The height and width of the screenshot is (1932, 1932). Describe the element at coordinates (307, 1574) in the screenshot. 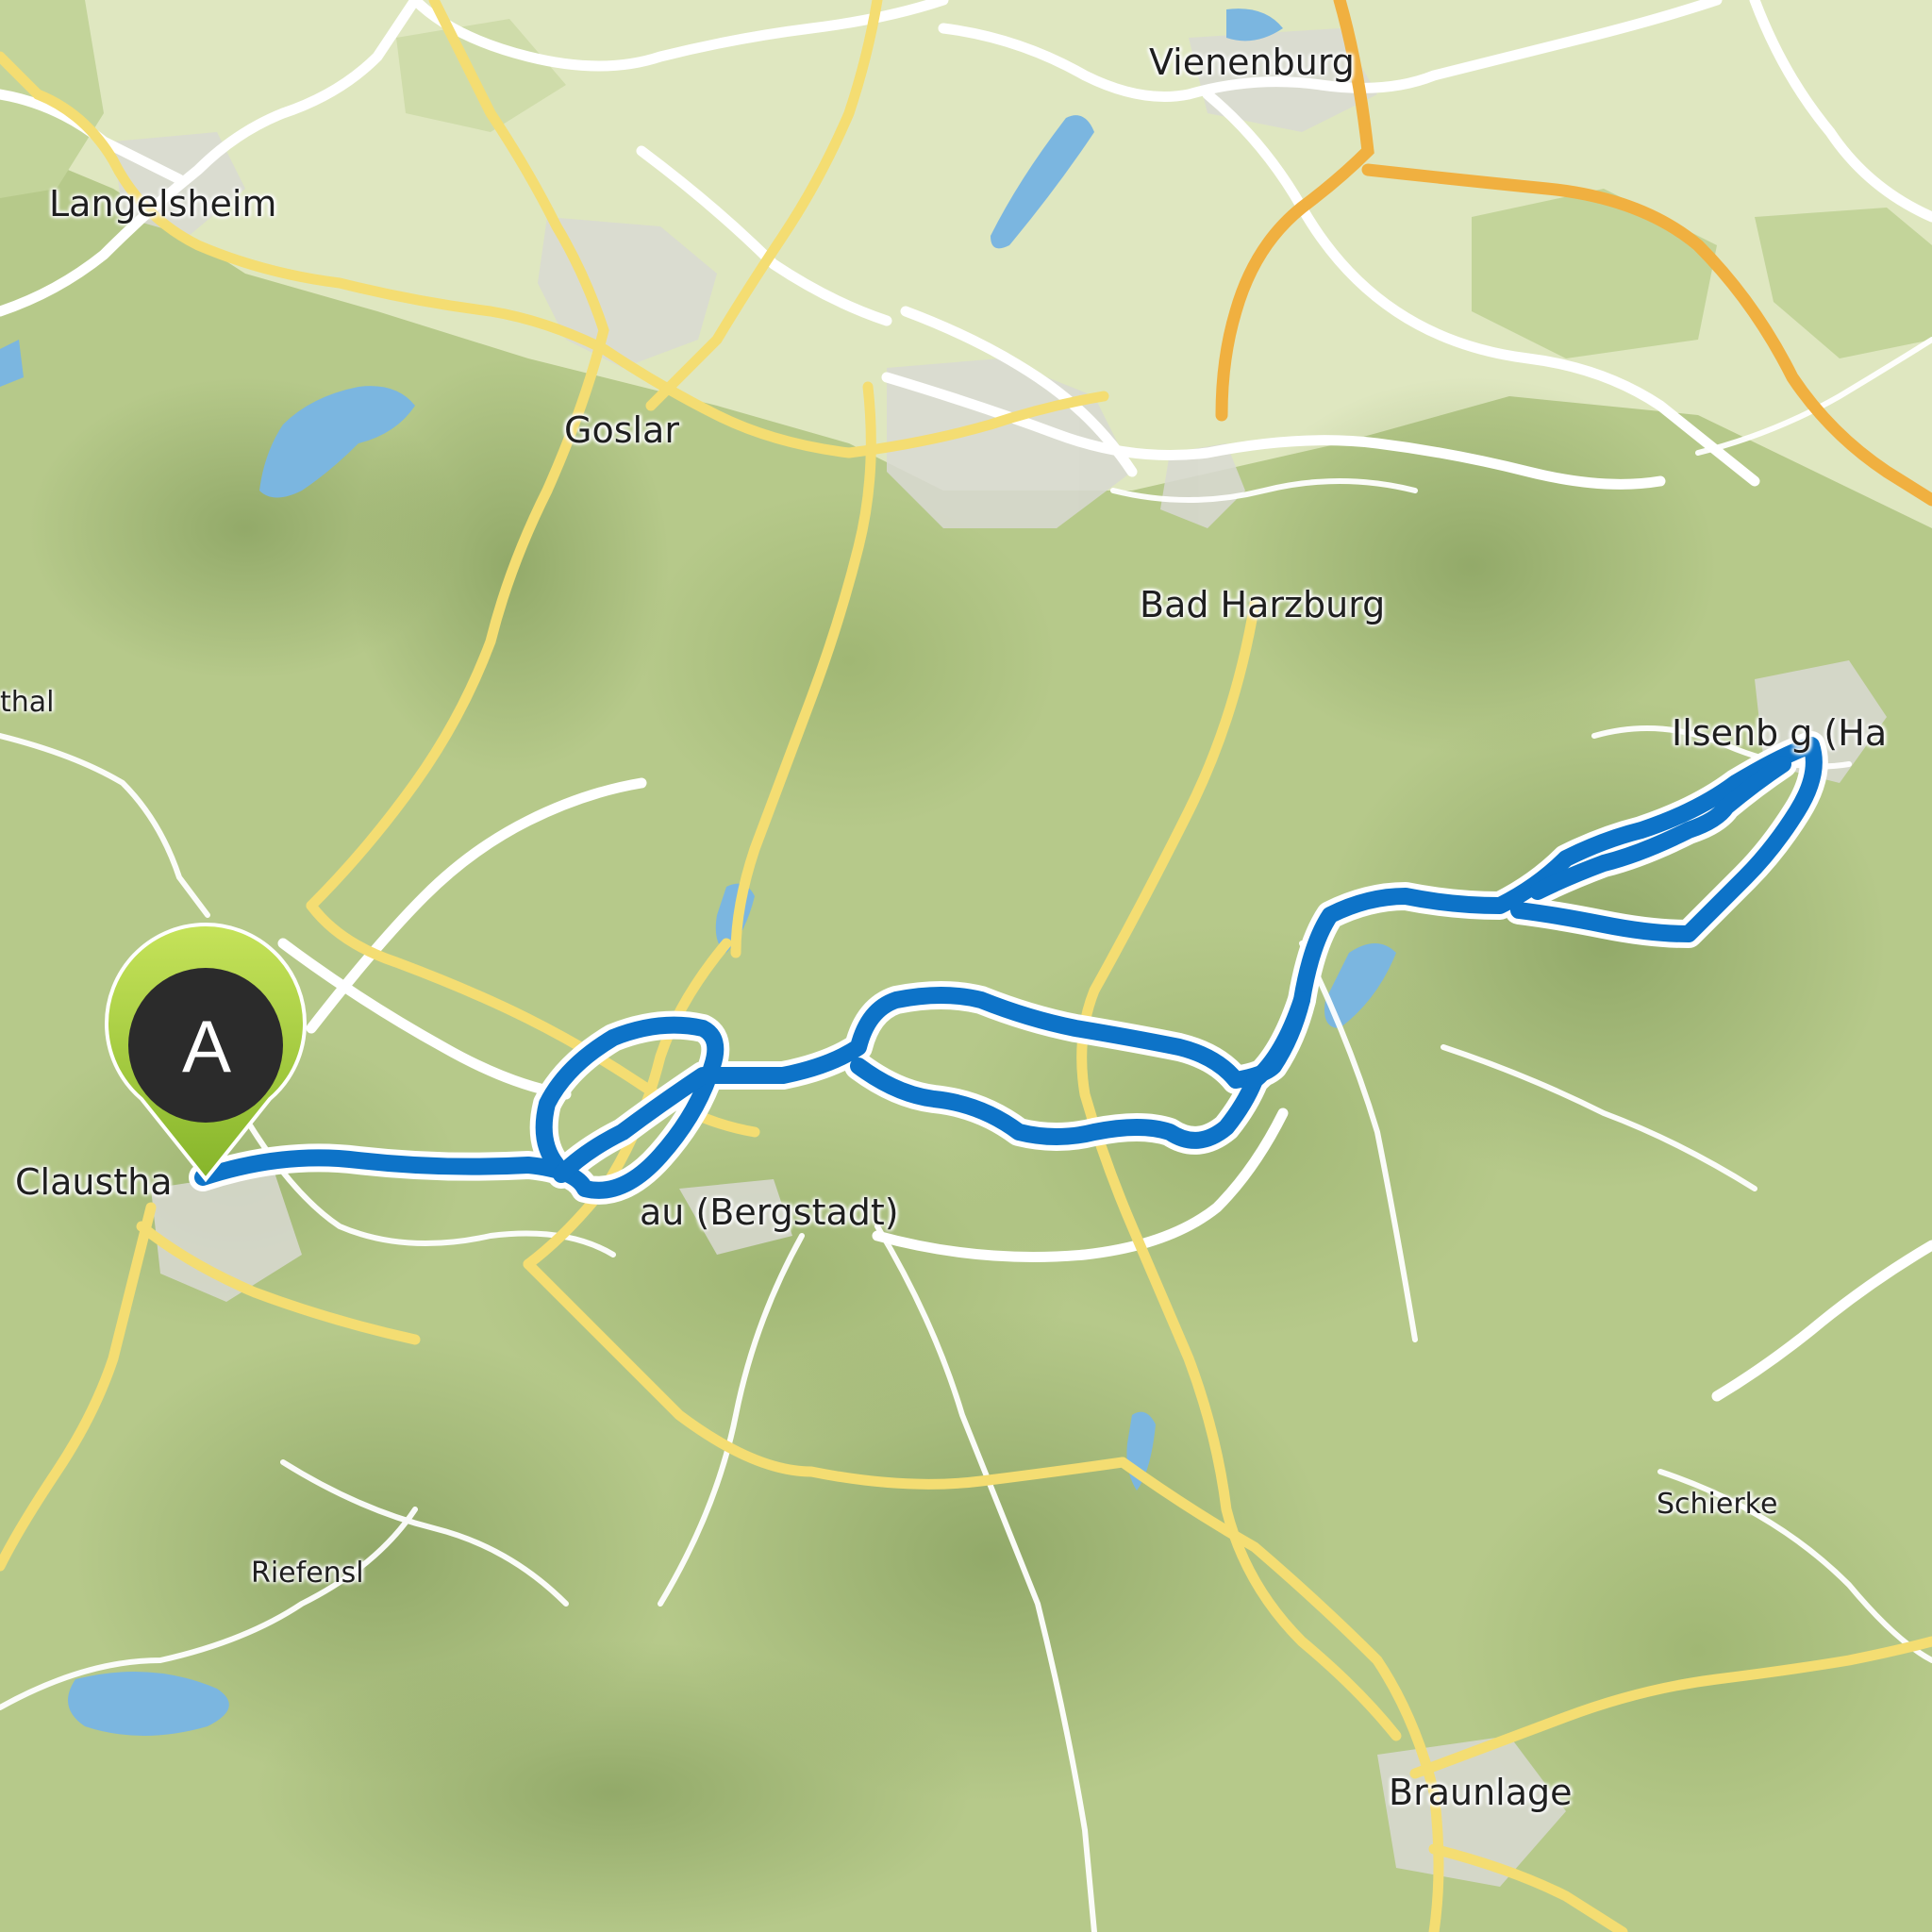

I see `place-label-riefensbeek: Riefensl` at that location.